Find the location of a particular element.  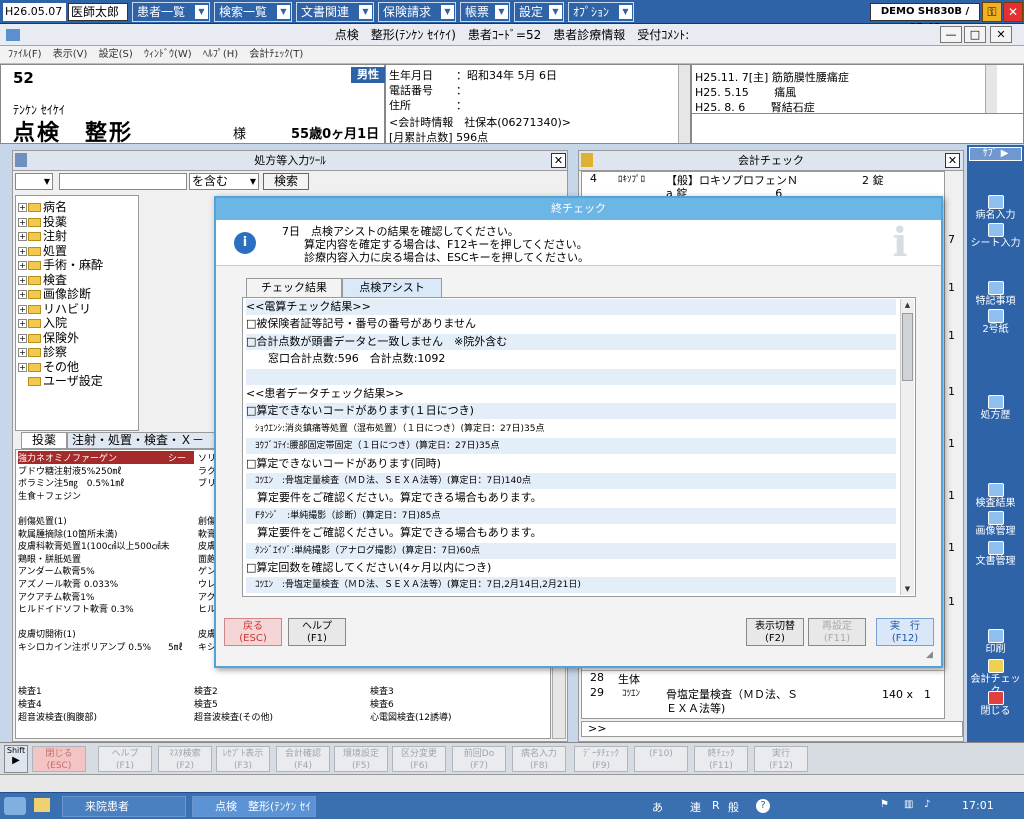

close-side-button: 閉じる is located at coordinates (995, 704).